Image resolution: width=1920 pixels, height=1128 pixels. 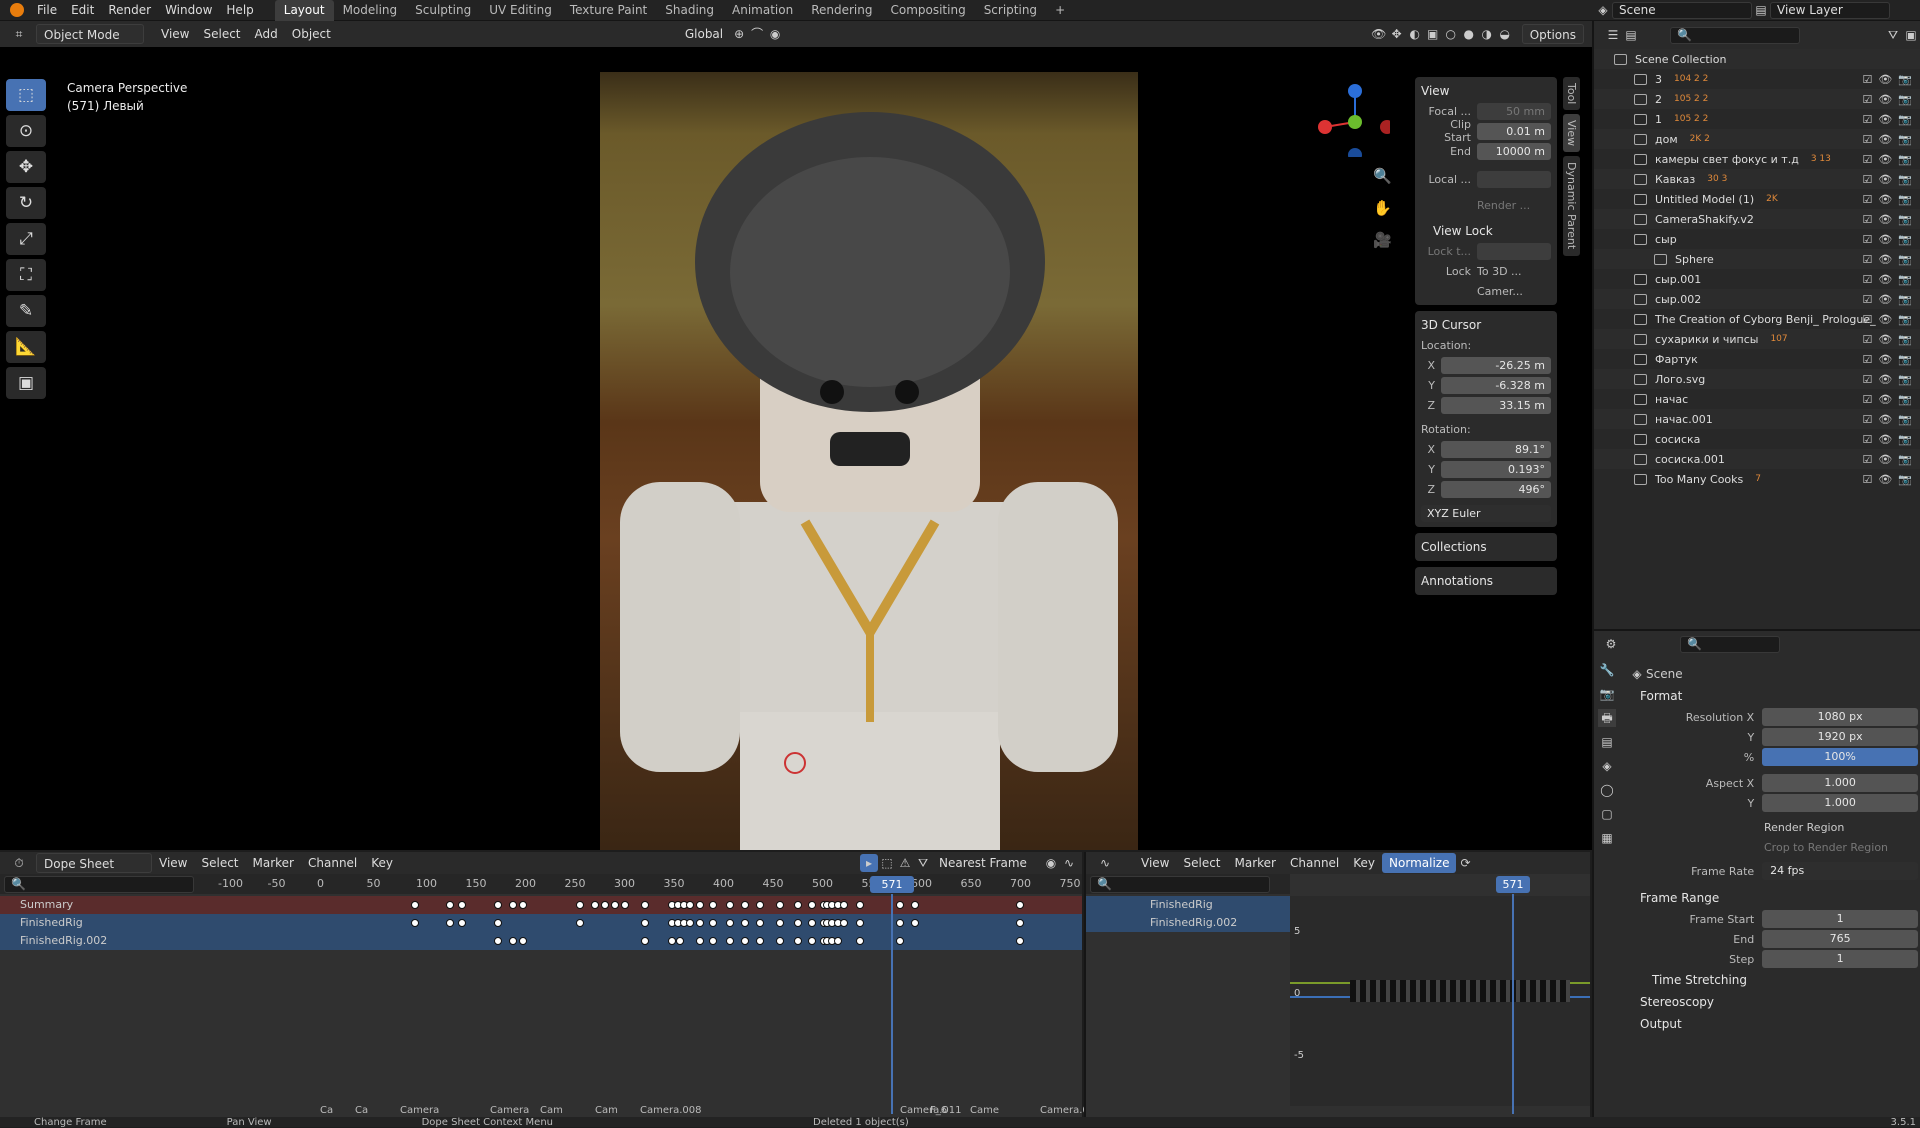 I want to click on dope-menu-channel: Channel, so click(x=332, y=863).